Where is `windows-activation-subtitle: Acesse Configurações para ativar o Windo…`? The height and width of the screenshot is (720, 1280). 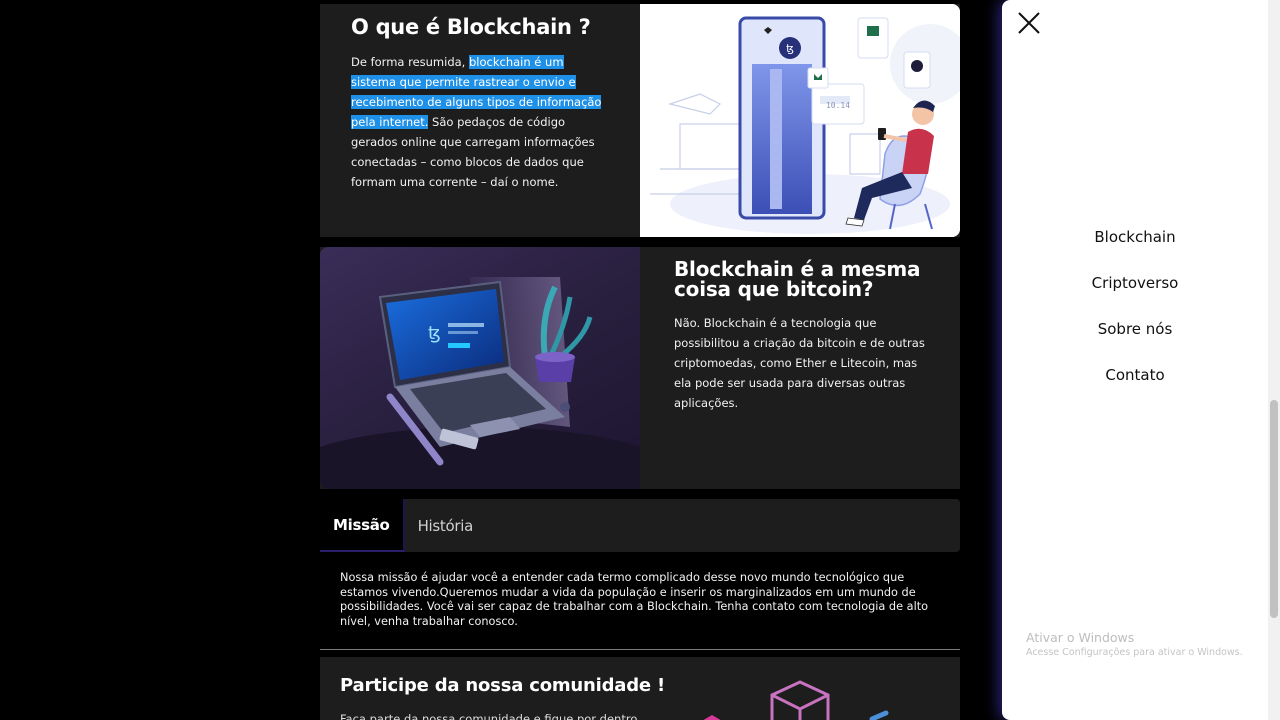 windows-activation-subtitle: Acesse Configurações para ativar o Windo… is located at coordinates (1134, 652).